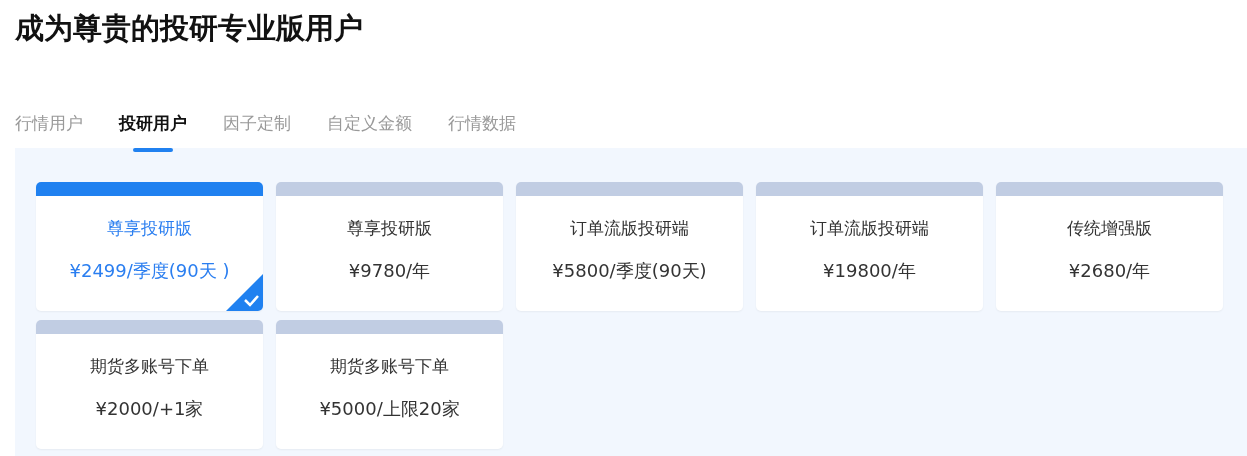 Image resolution: width=1247 pixels, height=456 pixels. I want to click on plan-card: 期货多账号下单 ¥5000/上限20家, so click(389, 384).